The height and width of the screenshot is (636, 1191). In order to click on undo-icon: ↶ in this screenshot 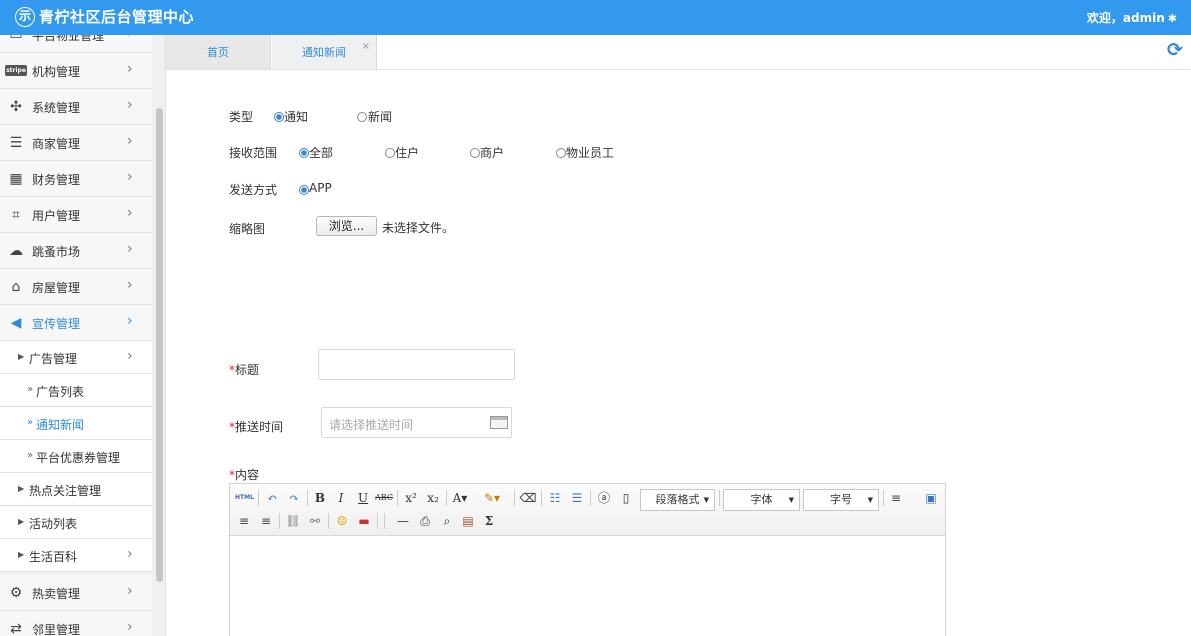, I will do `click(272, 498)`.